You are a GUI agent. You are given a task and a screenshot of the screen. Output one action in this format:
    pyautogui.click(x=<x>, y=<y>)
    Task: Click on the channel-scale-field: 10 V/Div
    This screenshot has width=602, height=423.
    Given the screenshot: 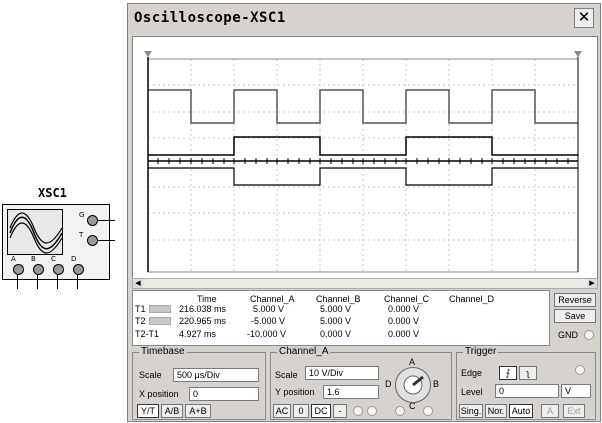 What is the action you would take?
    pyautogui.click(x=342, y=373)
    